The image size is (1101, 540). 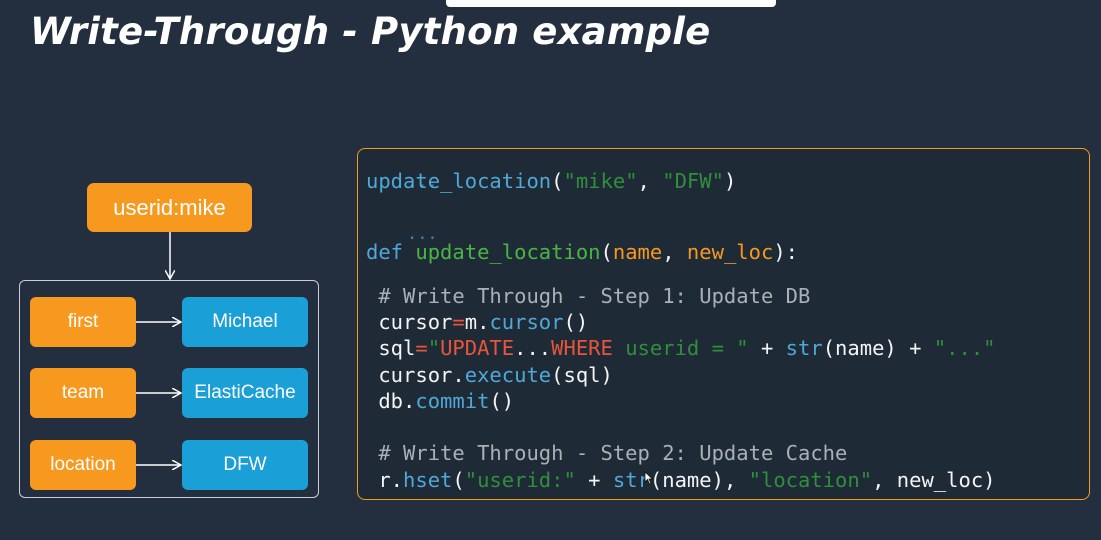 What do you see at coordinates (434, 348) in the screenshot?
I see `code-token: "` at bounding box center [434, 348].